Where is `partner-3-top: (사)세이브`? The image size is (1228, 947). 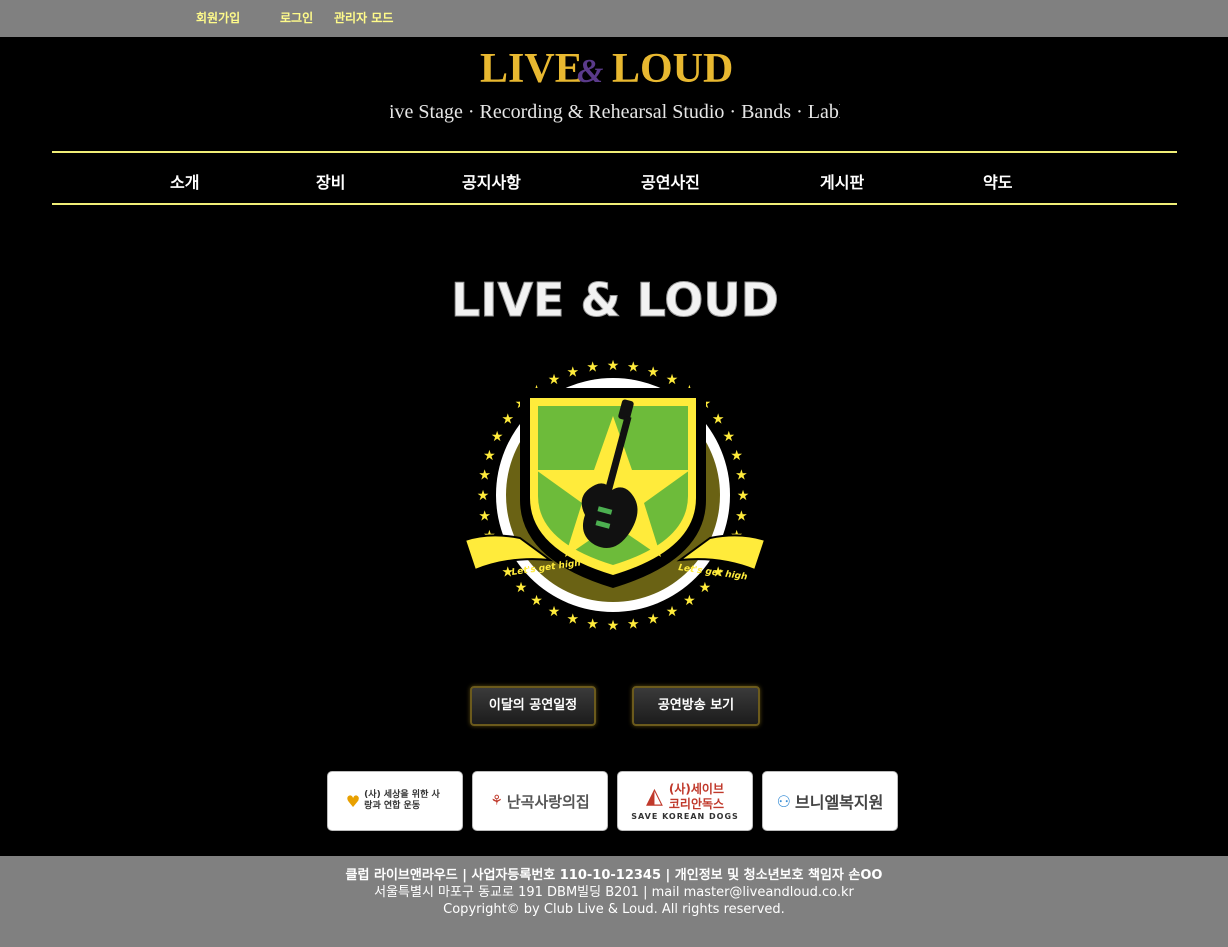
partner-3-top: (사)세이브 is located at coordinates (696, 788).